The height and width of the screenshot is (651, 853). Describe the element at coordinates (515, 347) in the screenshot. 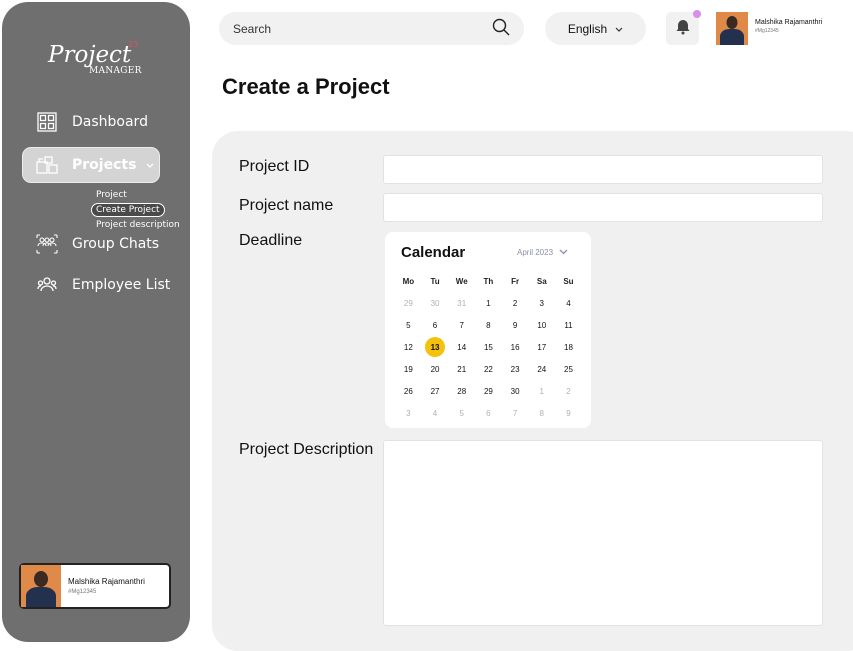

I see `calendar-day: 16` at that location.